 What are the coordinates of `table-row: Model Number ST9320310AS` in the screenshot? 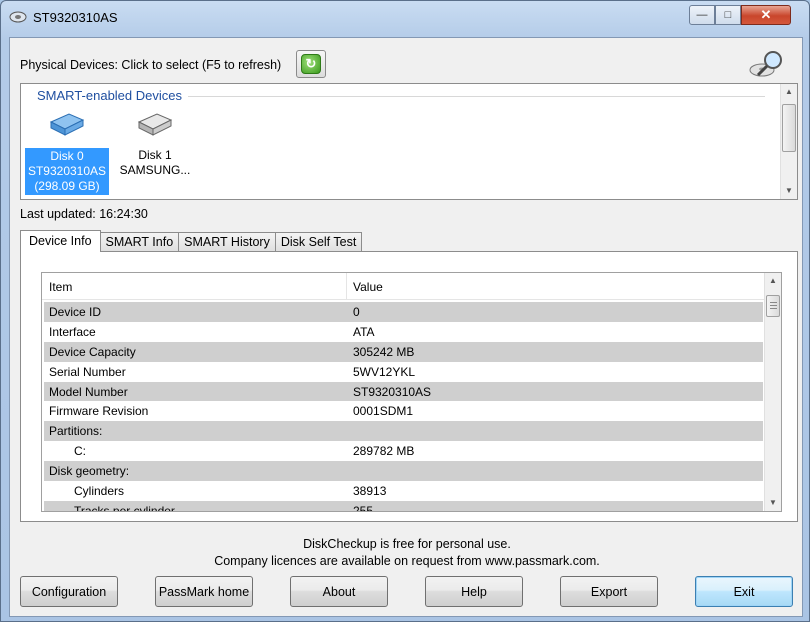 It's located at (403, 391).